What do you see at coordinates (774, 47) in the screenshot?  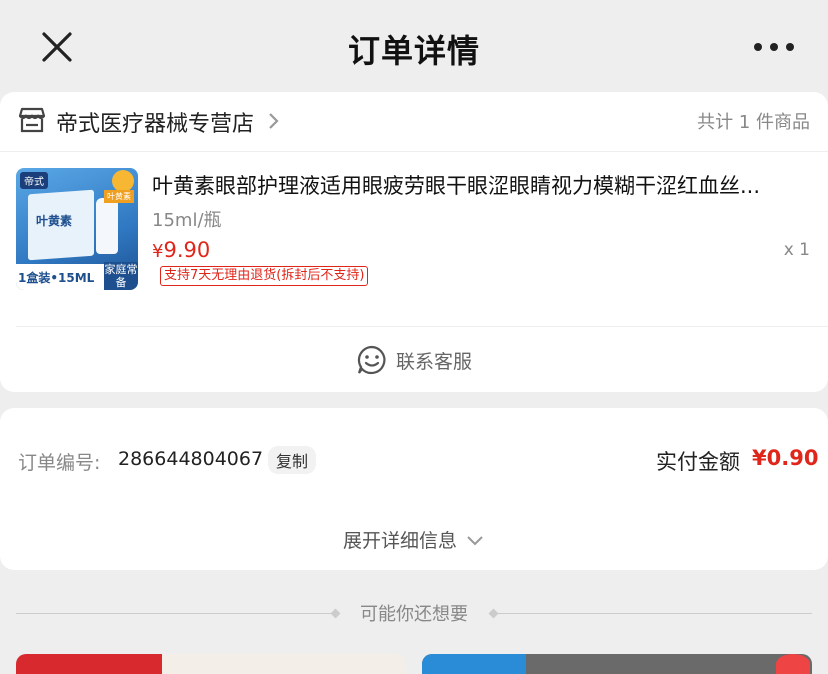 I see `more-options-button` at bounding box center [774, 47].